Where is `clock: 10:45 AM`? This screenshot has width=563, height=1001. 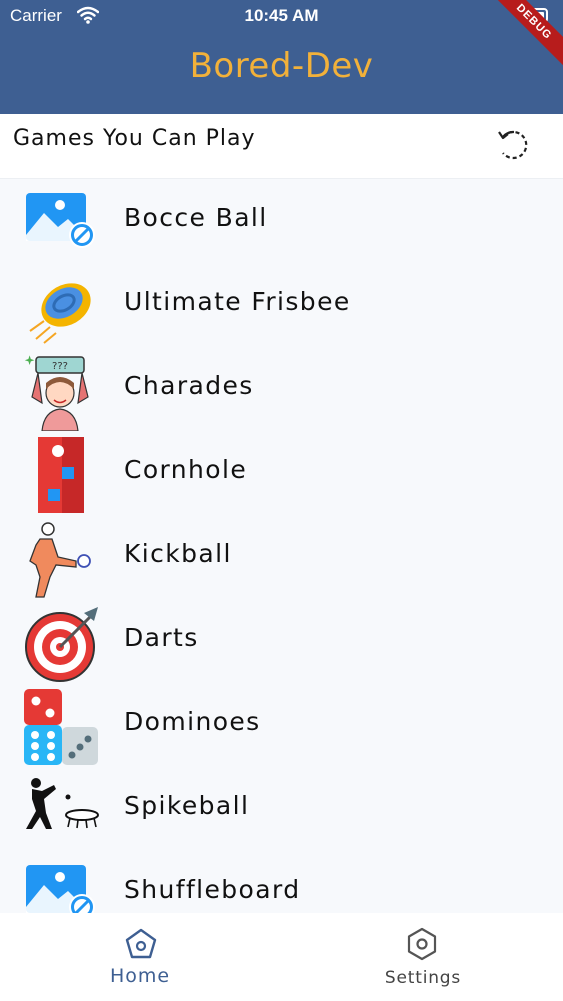
clock: 10:45 AM is located at coordinates (281, 15).